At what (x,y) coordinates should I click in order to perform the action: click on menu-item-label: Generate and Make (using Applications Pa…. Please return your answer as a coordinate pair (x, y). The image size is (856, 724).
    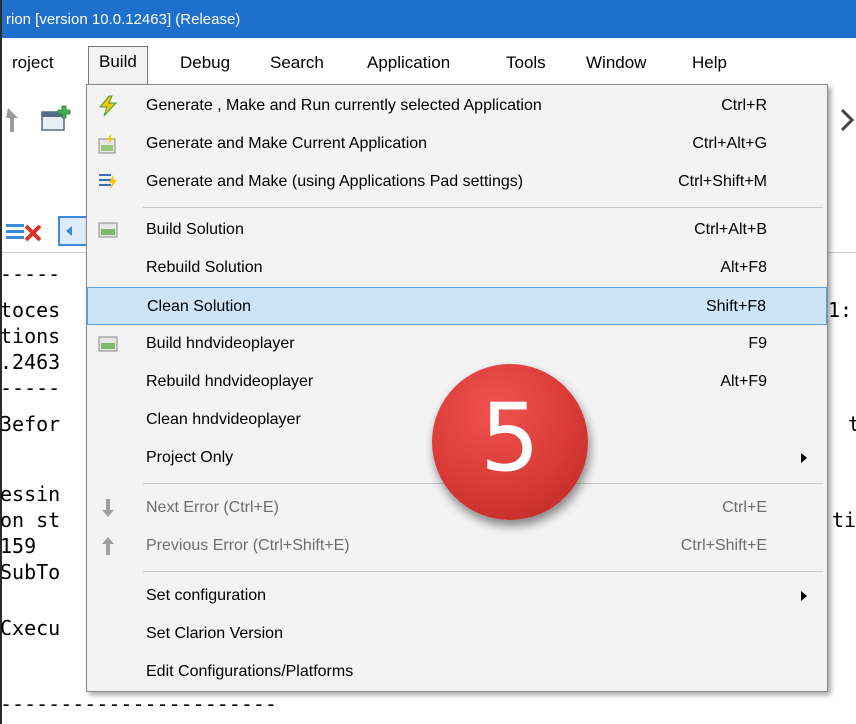
    Looking at the image, I should click on (335, 181).